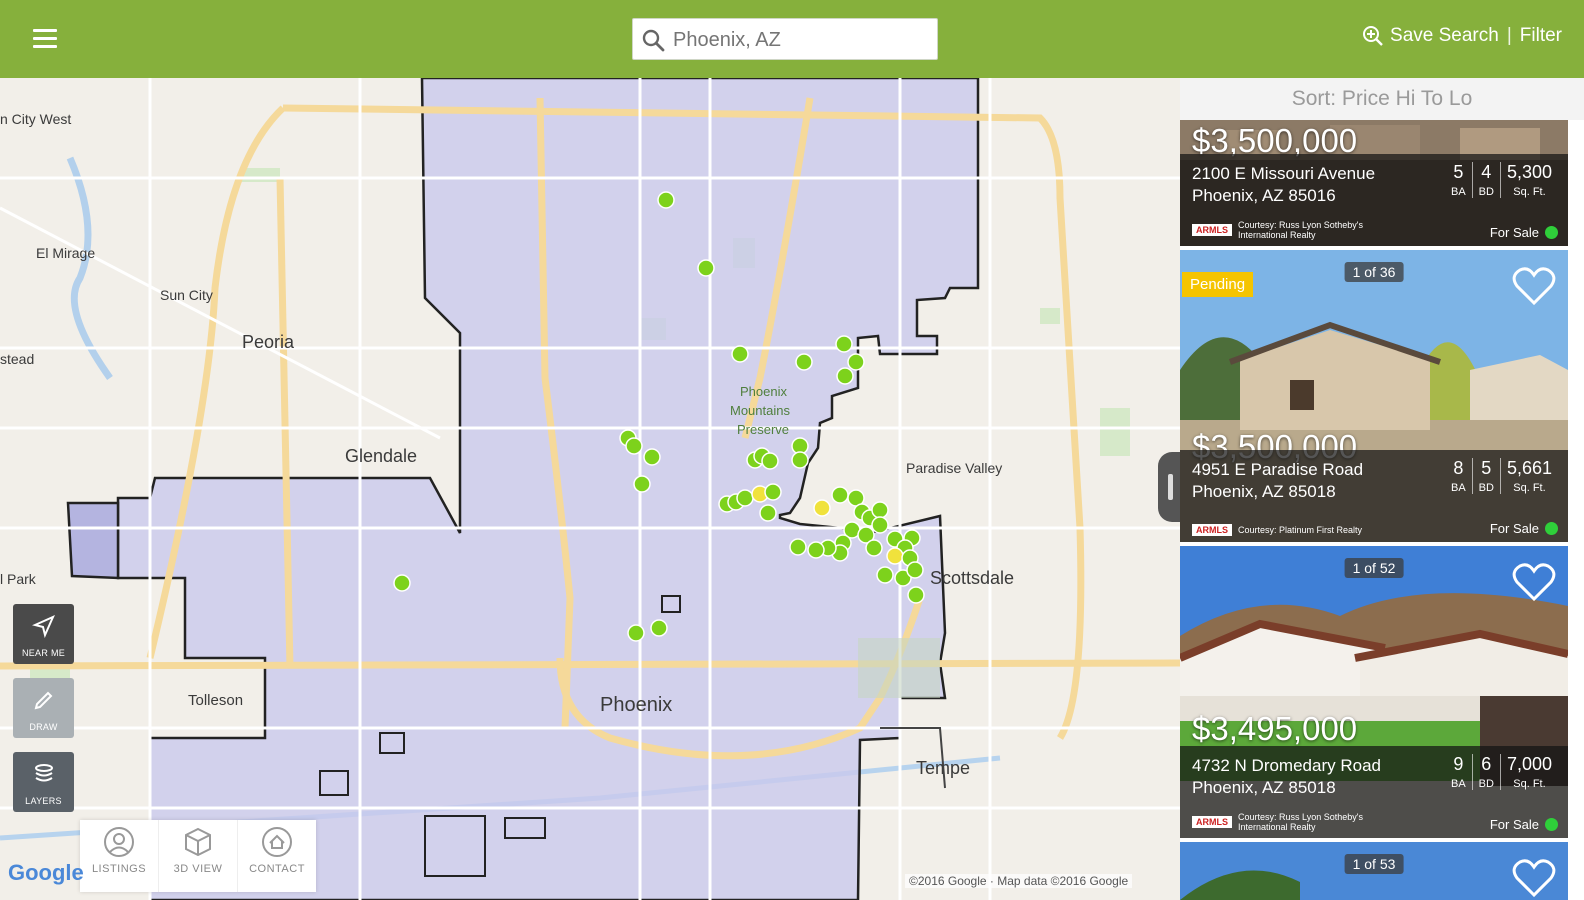 This screenshot has width=1584, height=900. I want to click on greenbelt, so click(899, 668).